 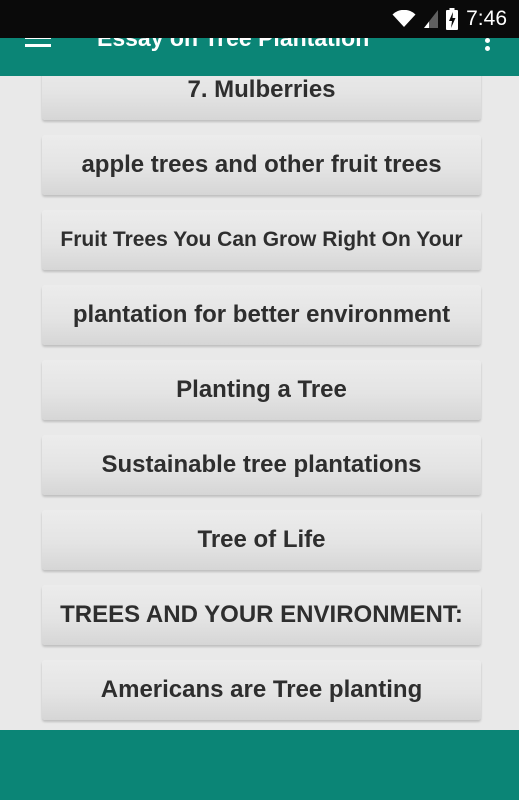 I want to click on list-item-label: plantation for better environment, so click(x=261, y=314).